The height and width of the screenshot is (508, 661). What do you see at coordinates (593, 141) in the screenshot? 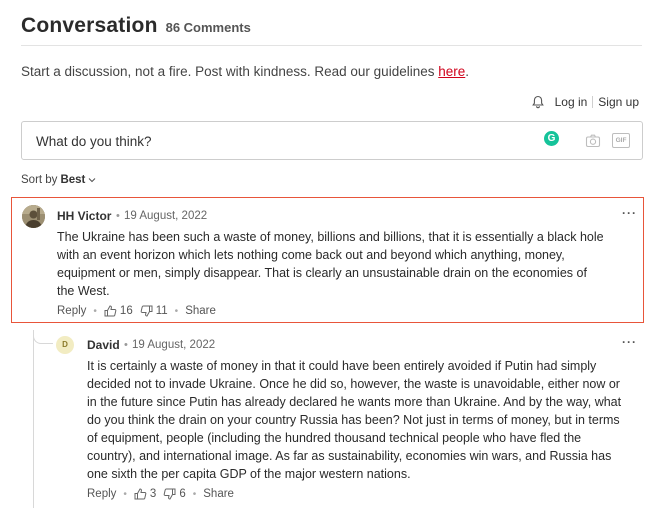
I see `camera-icon` at bounding box center [593, 141].